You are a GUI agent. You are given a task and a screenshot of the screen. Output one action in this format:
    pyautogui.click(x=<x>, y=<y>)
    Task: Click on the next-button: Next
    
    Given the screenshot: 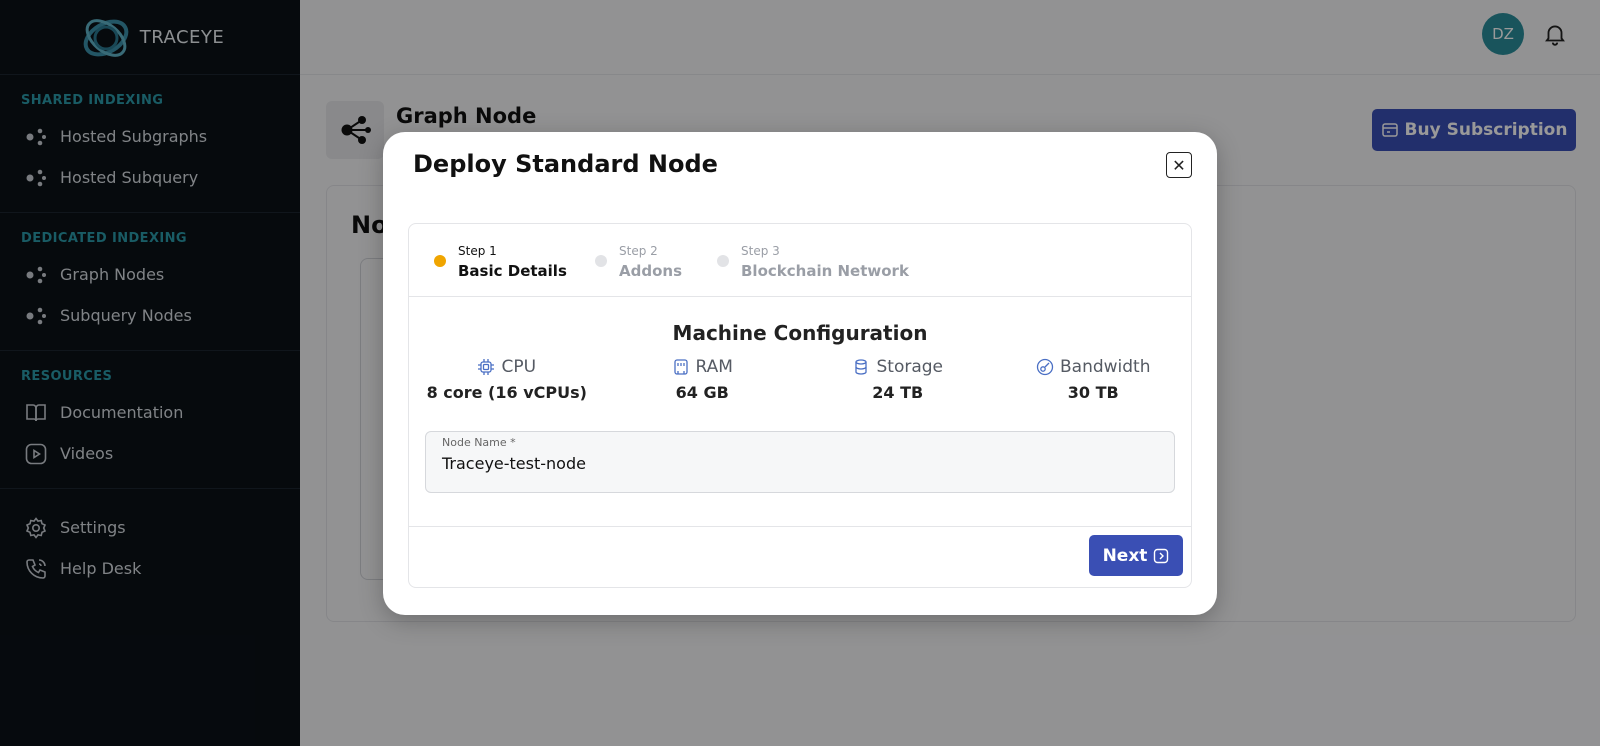 What is the action you would take?
    pyautogui.click(x=1136, y=555)
    